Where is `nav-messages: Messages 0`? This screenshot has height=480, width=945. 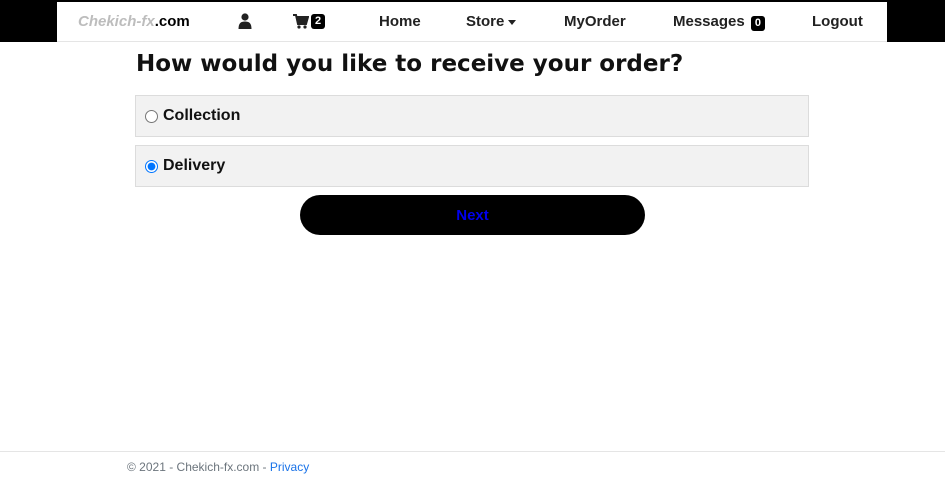
nav-messages: Messages 0 is located at coordinates (719, 22).